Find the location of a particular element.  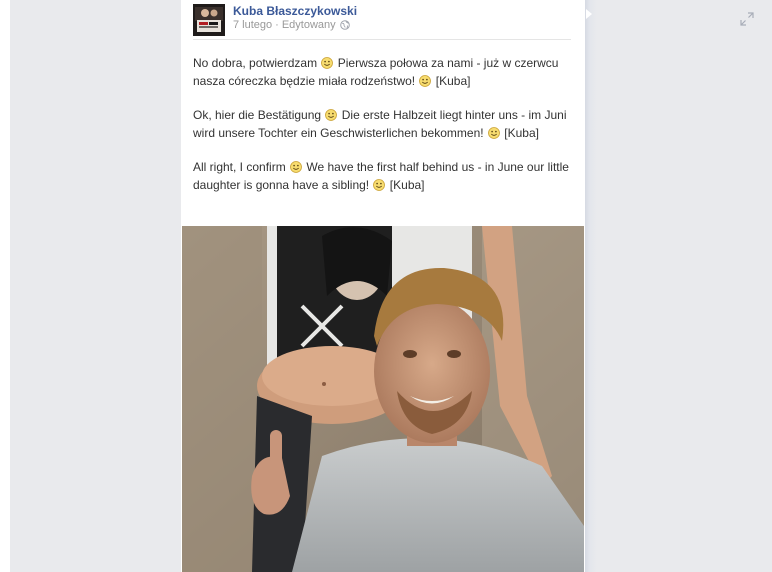

text-segment: Ok, hier die Bestätigung is located at coordinates (259, 115).